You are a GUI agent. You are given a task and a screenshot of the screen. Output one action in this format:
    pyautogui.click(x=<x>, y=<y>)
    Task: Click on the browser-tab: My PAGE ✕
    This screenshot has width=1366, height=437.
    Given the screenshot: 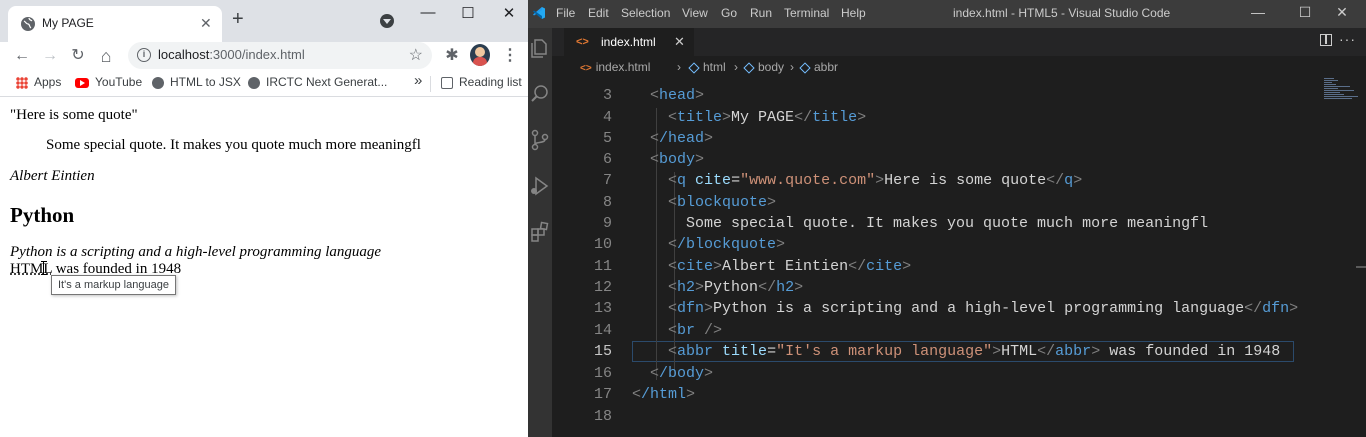 What is the action you would take?
    pyautogui.click(x=115, y=24)
    